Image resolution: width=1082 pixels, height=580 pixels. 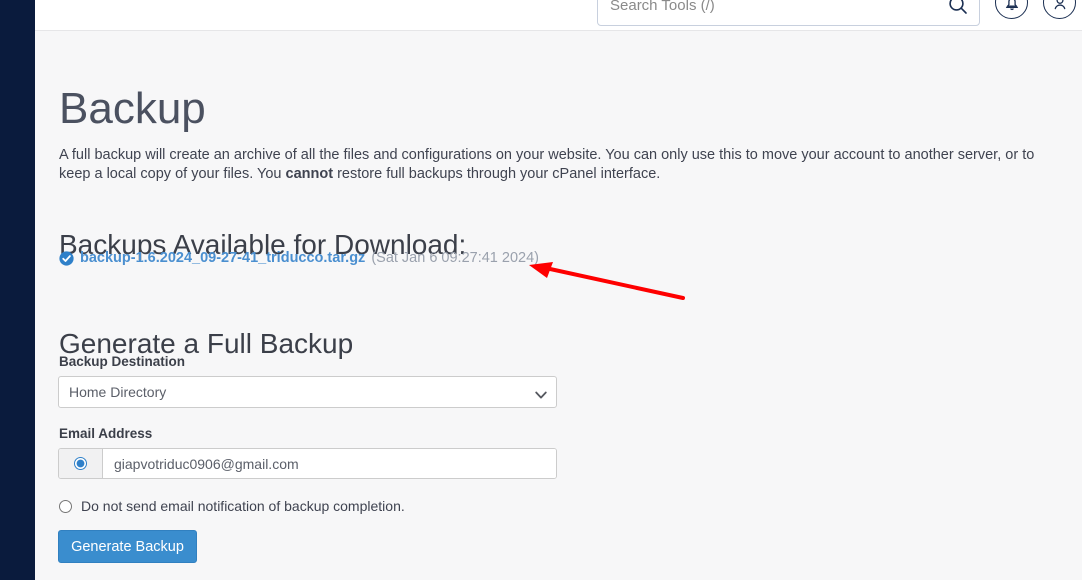 I want to click on intro-text-emphasis: cannot, so click(x=309, y=173).